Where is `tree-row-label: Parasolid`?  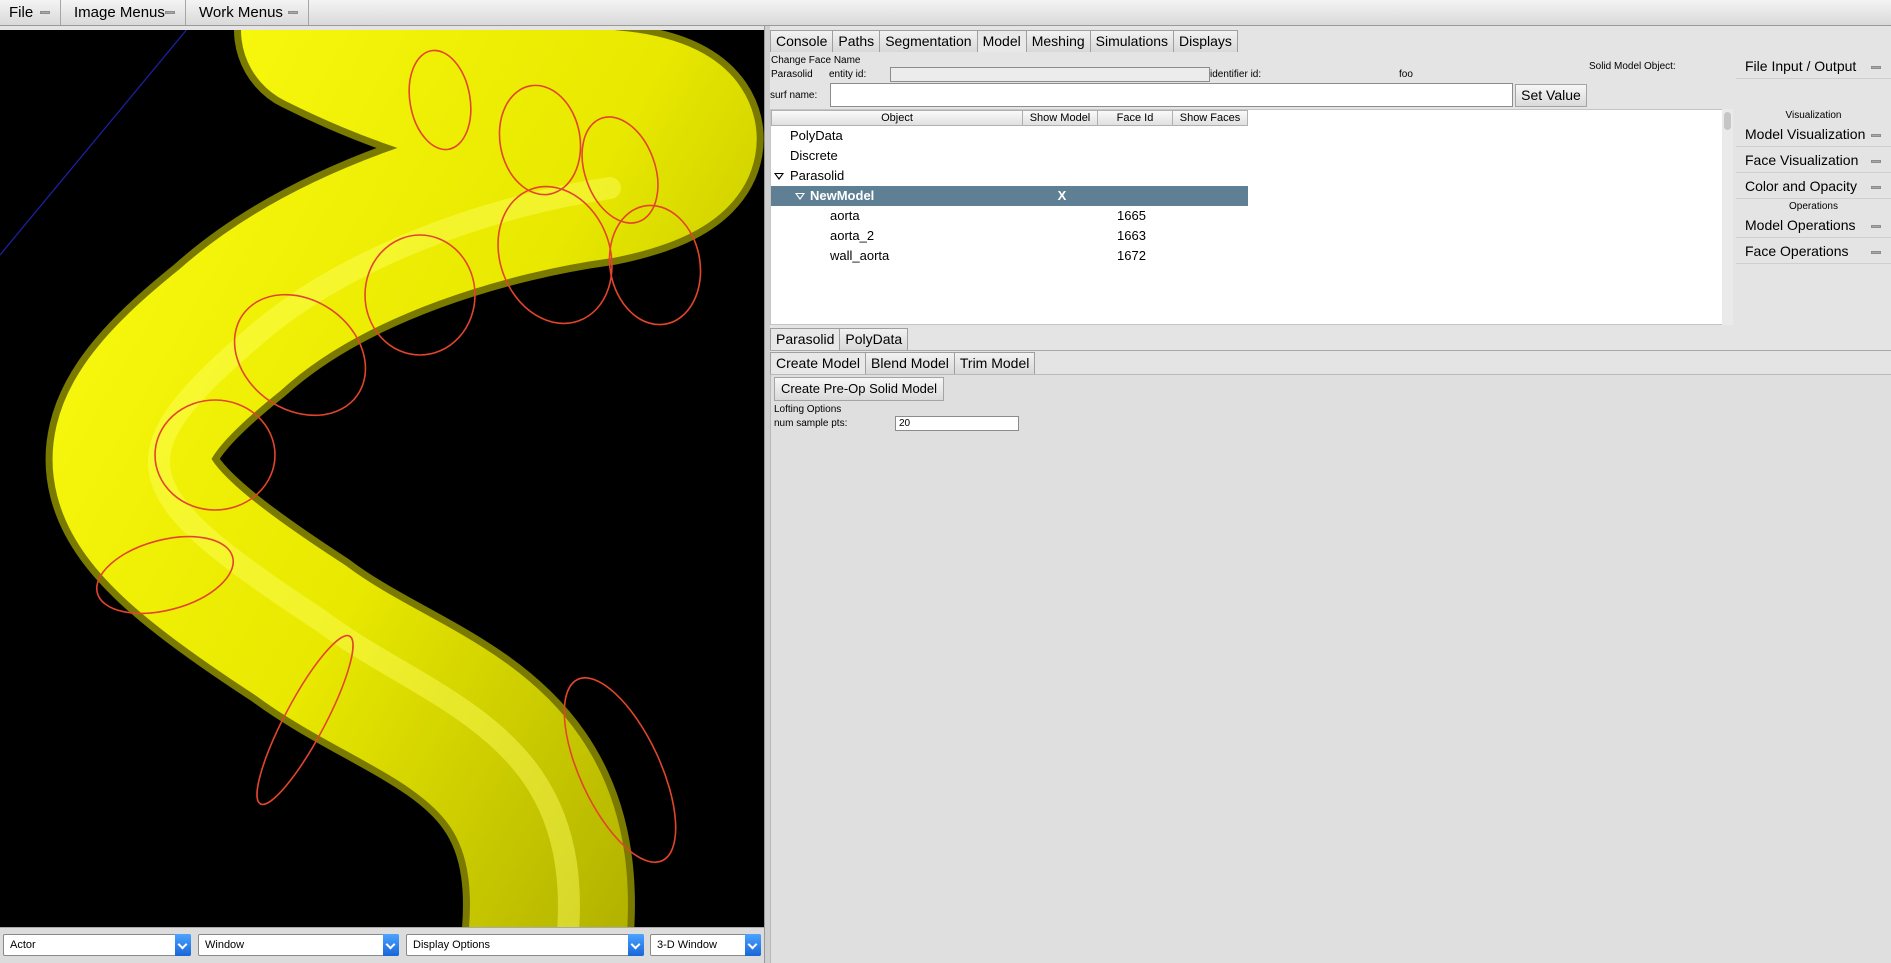 tree-row-label: Parasolid is located at coordinates (817, 175).